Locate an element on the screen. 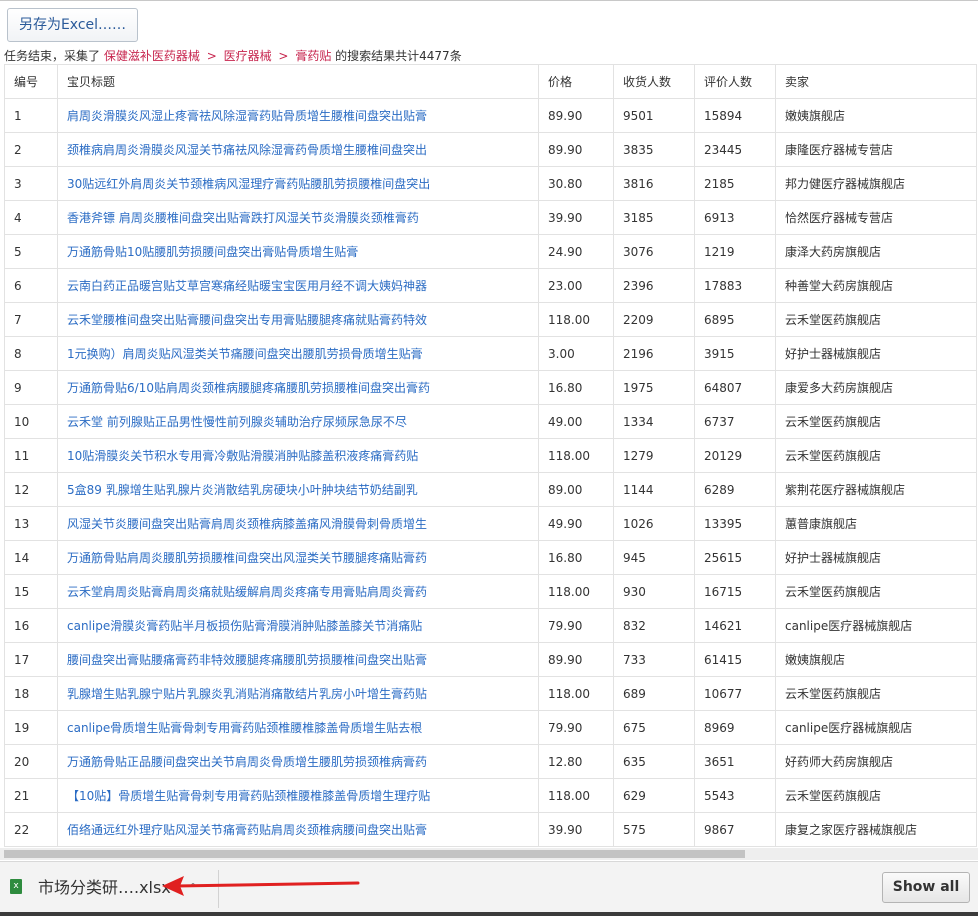  crumb-category: 保健滋补医药器械 is located at coordinates (152, 56).